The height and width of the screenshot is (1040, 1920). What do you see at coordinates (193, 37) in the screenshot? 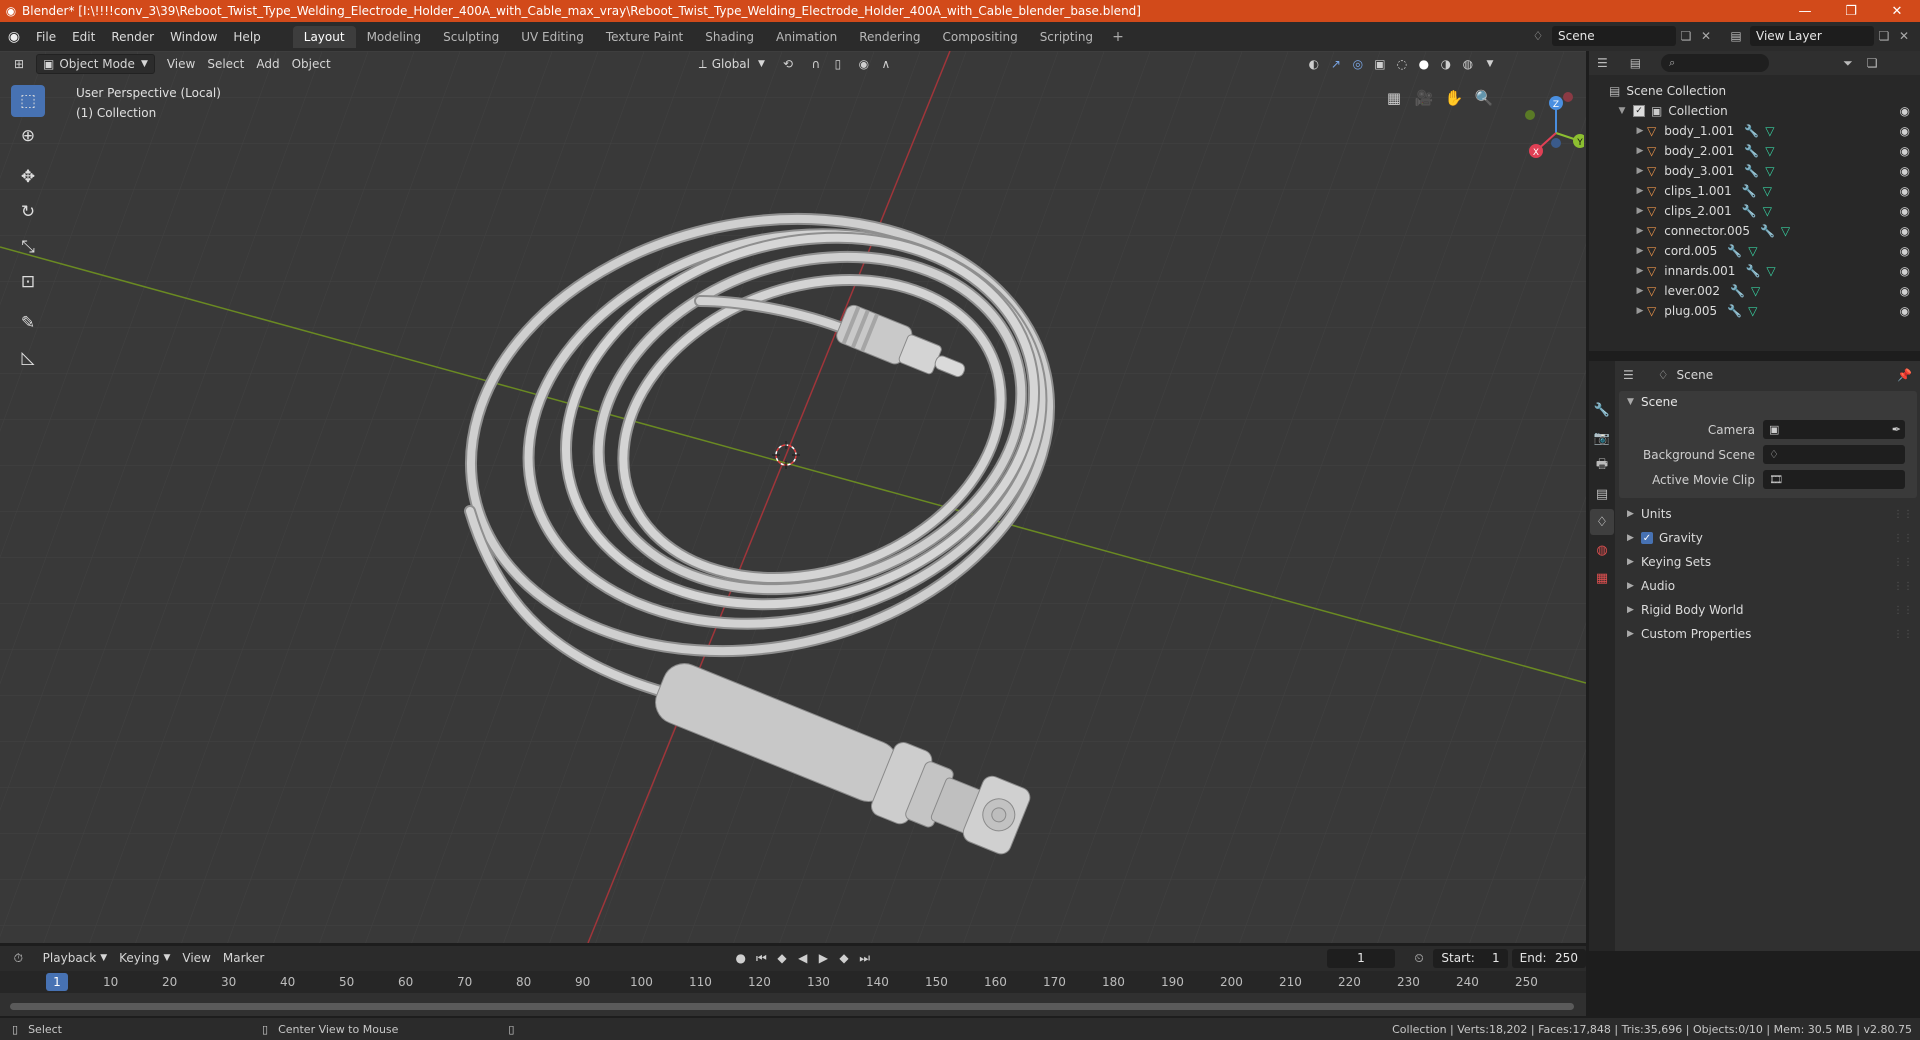
I see `menu-window: Window` at bounding box center [193, 37].